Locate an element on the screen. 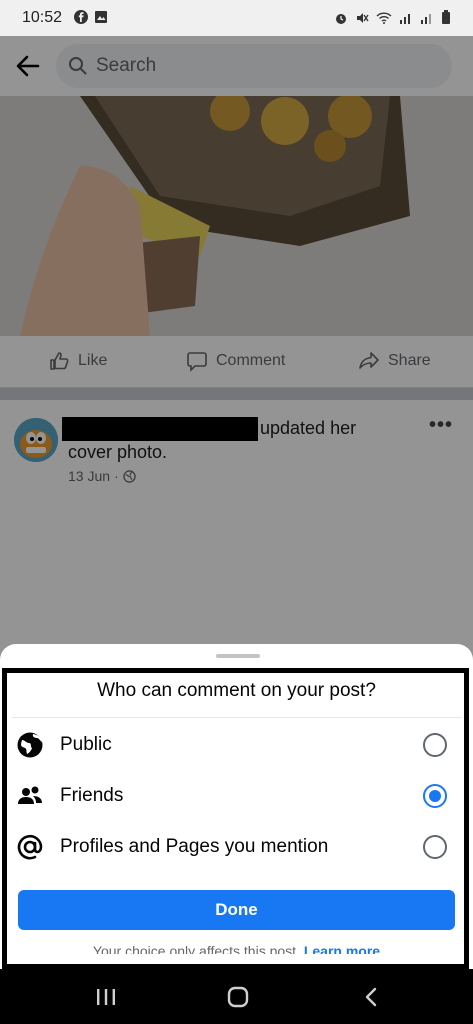  system-nav-bar is located at coordinates (236, 996).